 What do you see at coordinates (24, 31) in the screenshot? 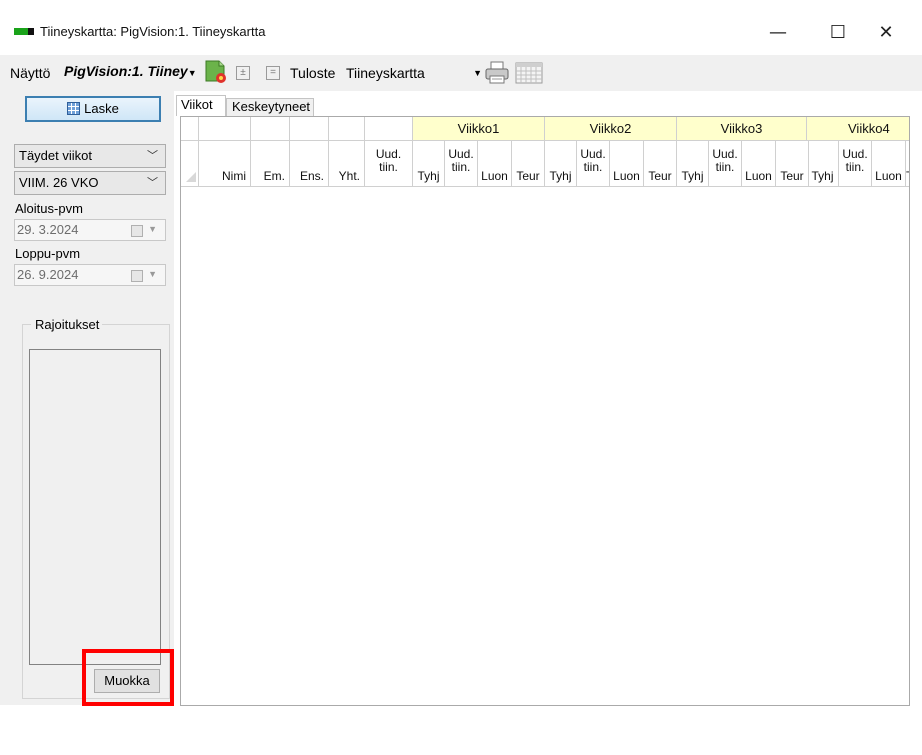
I see `app-logo-icon` at bounding box center [24, 31].